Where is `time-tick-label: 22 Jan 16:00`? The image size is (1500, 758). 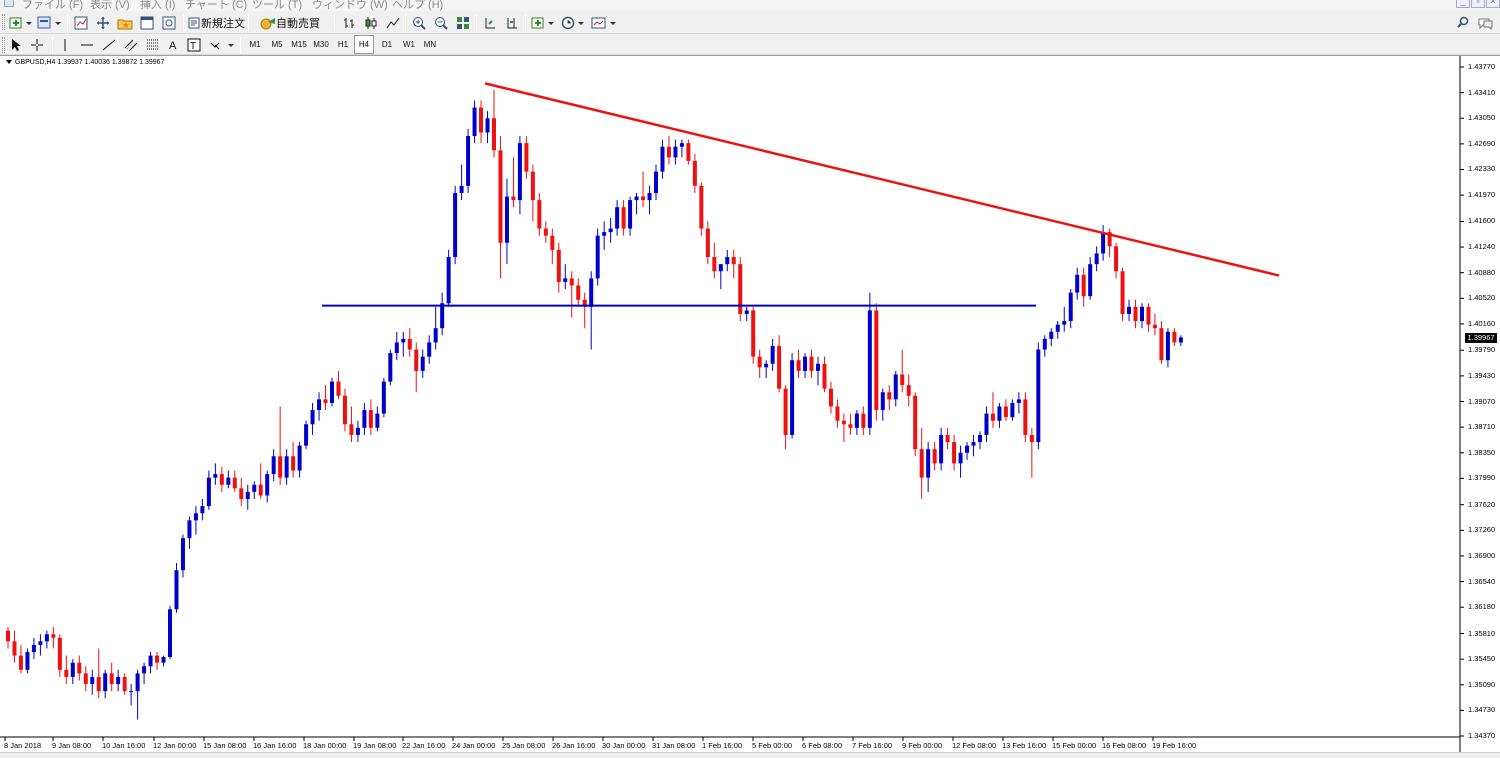 time-tick-label: 22 Jan 16:00 is located at coordinates (424, 745).